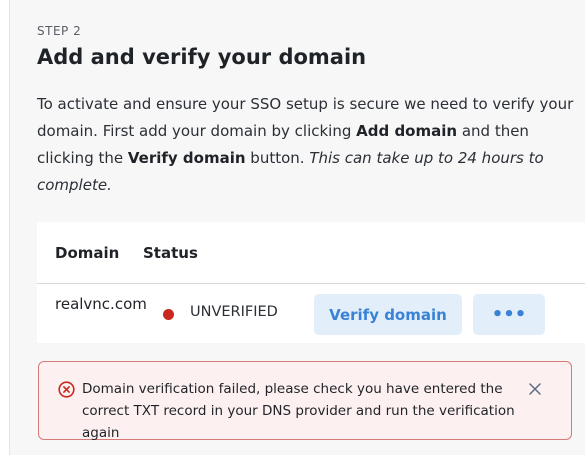 This screenshot has width=585, height=455. Describe the element at coordinates (101, 304) in the screenshot. I see `domain-cell: realvnc.com` at that location.